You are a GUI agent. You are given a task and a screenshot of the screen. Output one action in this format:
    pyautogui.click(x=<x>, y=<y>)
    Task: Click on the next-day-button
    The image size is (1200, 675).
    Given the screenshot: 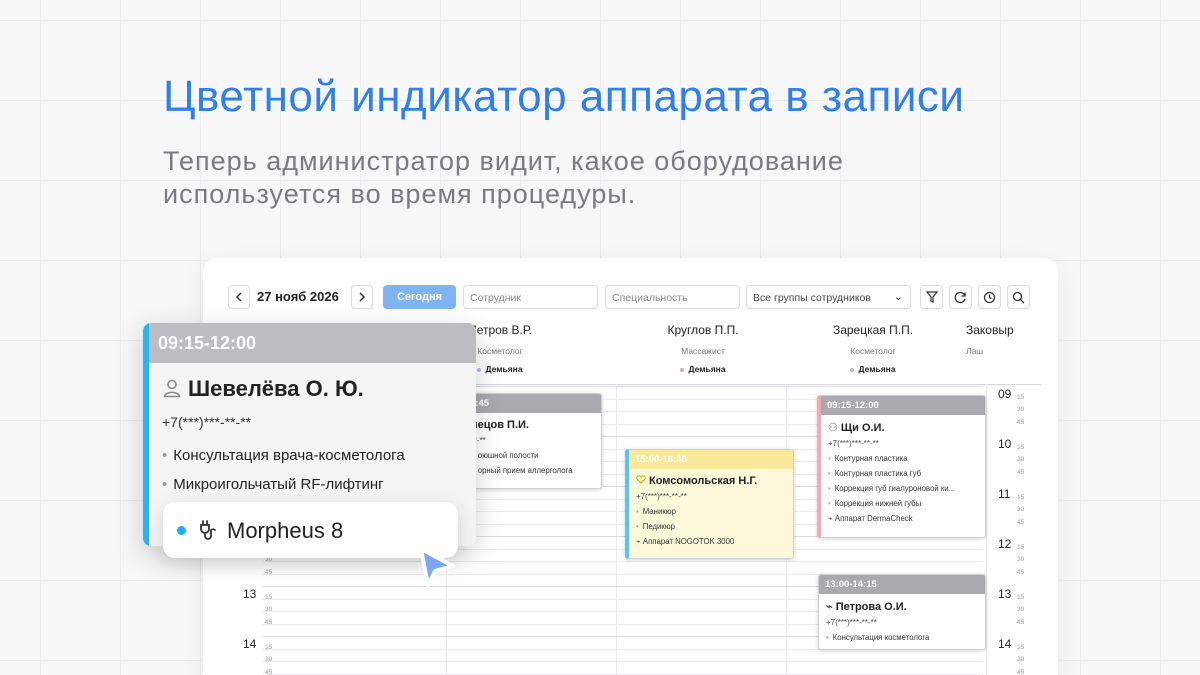 What is the action you would take?
    pyautogui.click(x=362, y=297)
    